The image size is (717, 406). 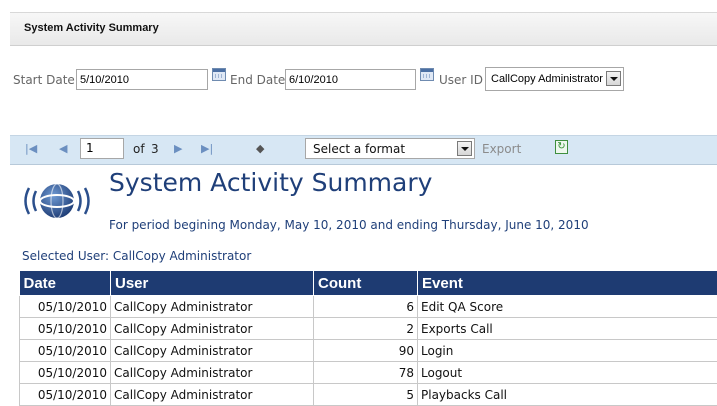 I want to click on user-id-label: User ID, so click(x=461, y=80).